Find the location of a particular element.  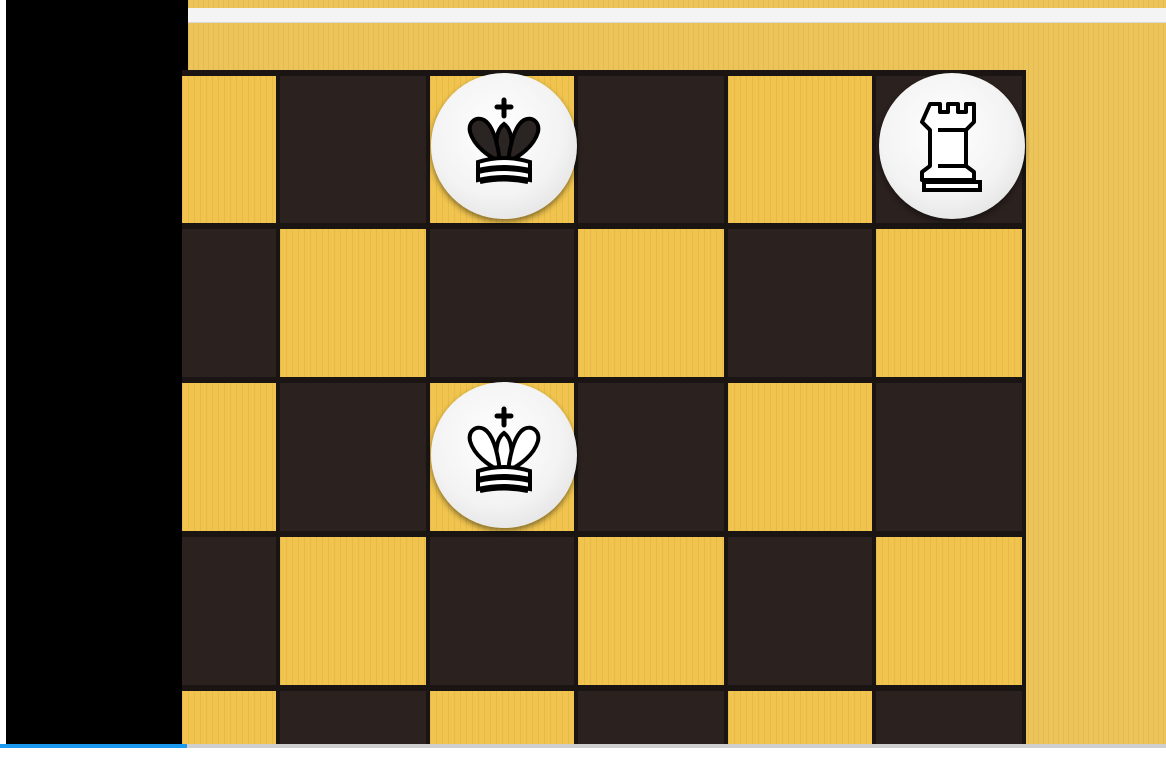

square-r1-f2 is located at coordinates (502, 303).